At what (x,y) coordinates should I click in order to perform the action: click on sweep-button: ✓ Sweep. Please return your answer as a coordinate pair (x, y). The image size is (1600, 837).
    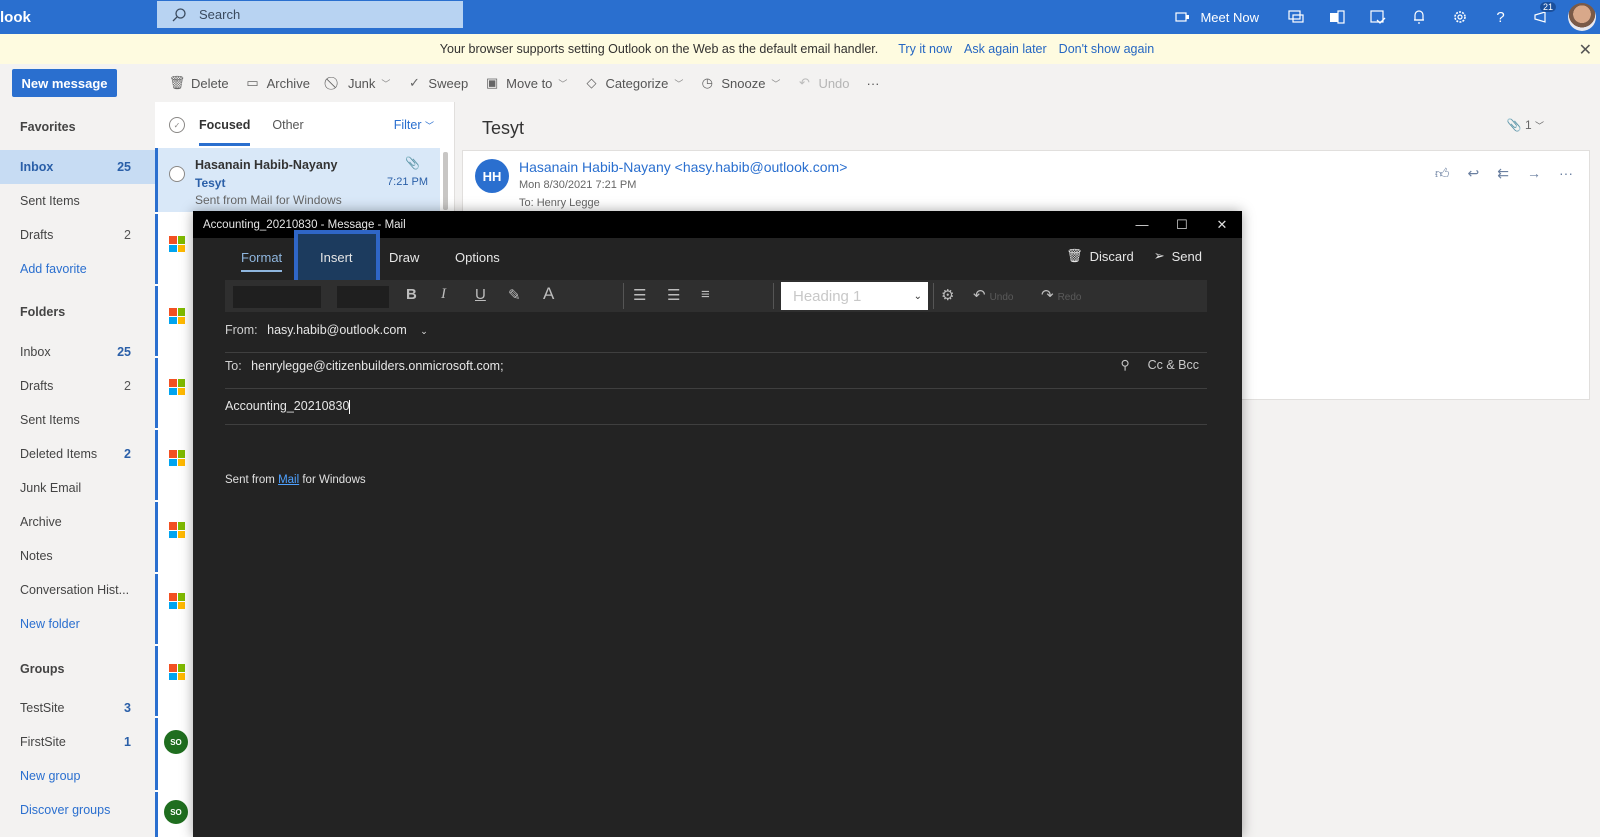
    Looking at the image, I should click on (437, 83).